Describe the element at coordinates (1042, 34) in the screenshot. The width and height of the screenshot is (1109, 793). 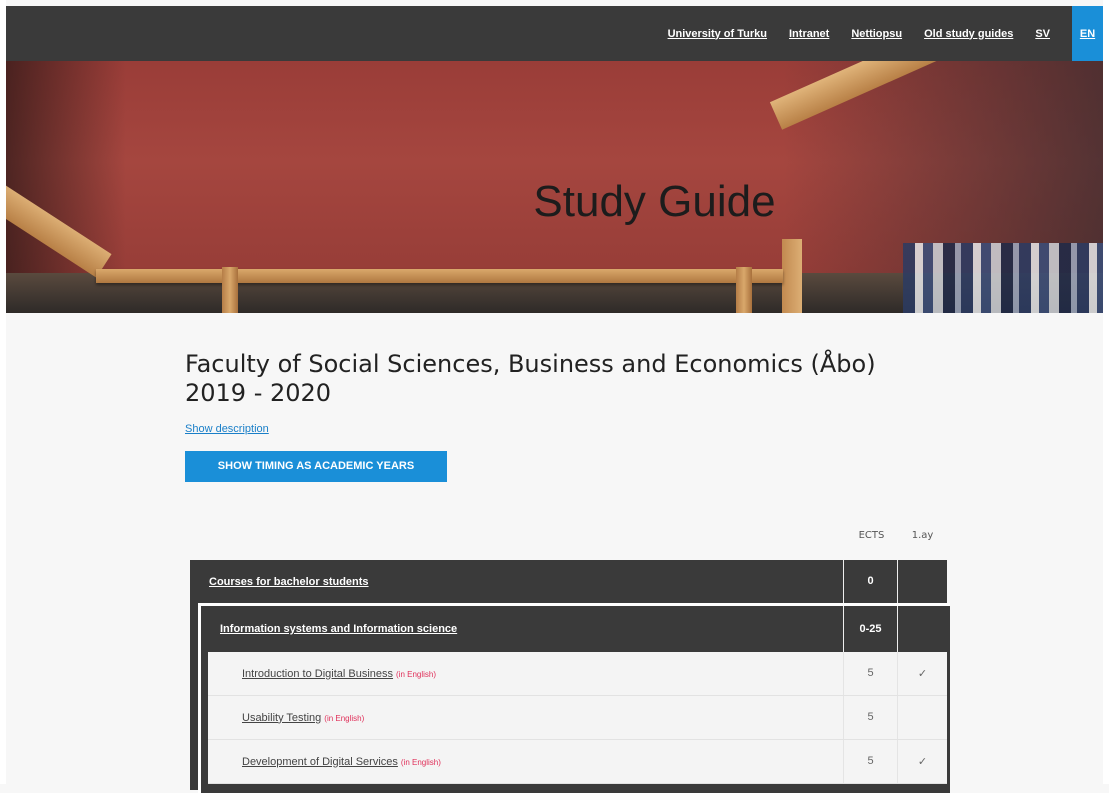
I see `lang-sv-link: SV` at that location.